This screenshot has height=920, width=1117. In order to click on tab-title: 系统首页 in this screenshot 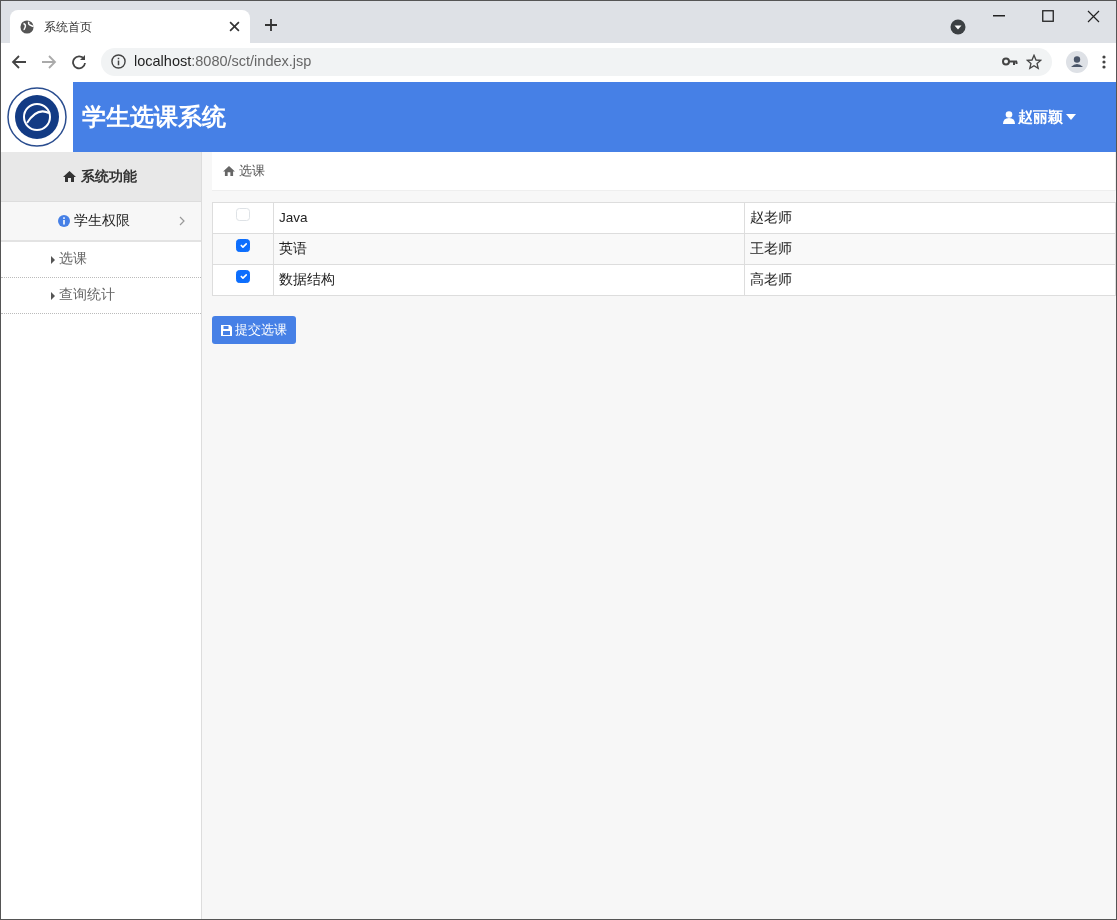, I will do `click(68, 27)`.